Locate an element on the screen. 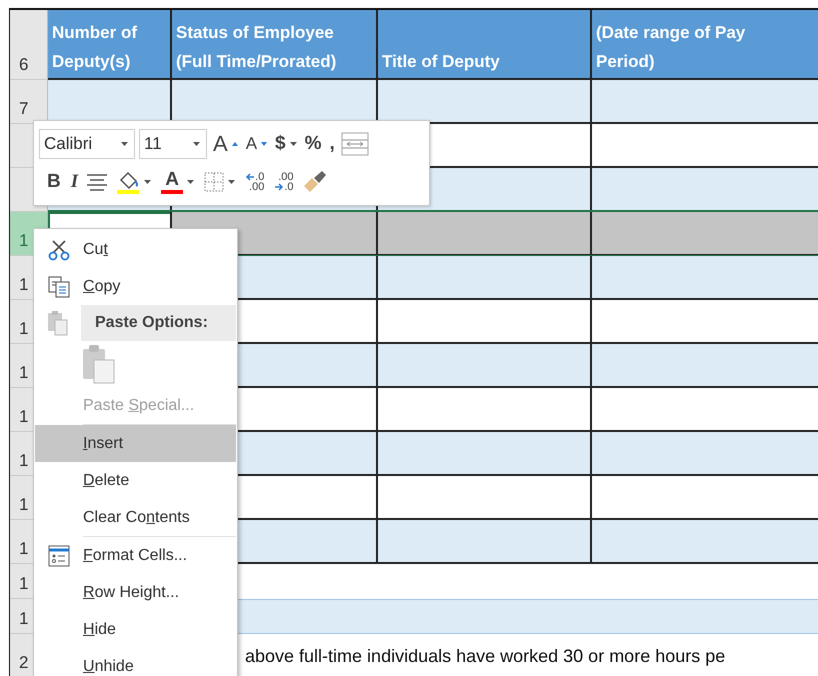 This screenshot has width=818, height=676. format-button: , is located at coordinates (332, 144).